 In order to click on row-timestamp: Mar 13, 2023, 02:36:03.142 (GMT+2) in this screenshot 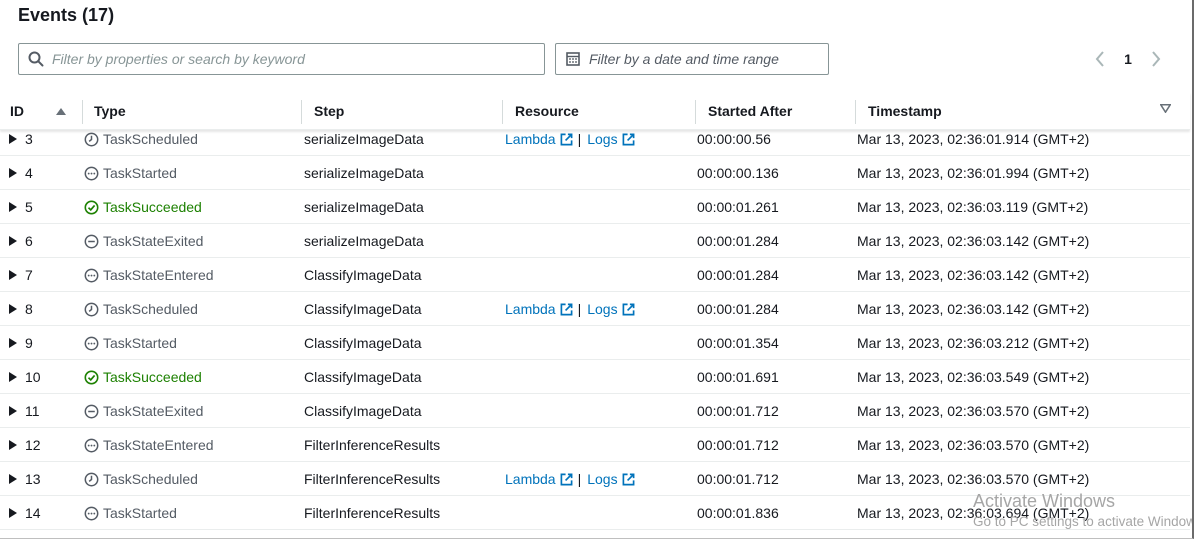, I will do `click(973, 241)`.